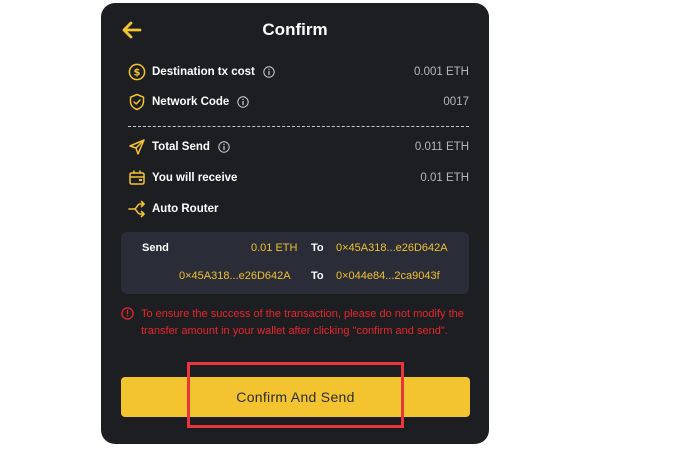 This screenshot has height=451, width=692. I want to click on network-code-label: Network Code, so click(191, 102).